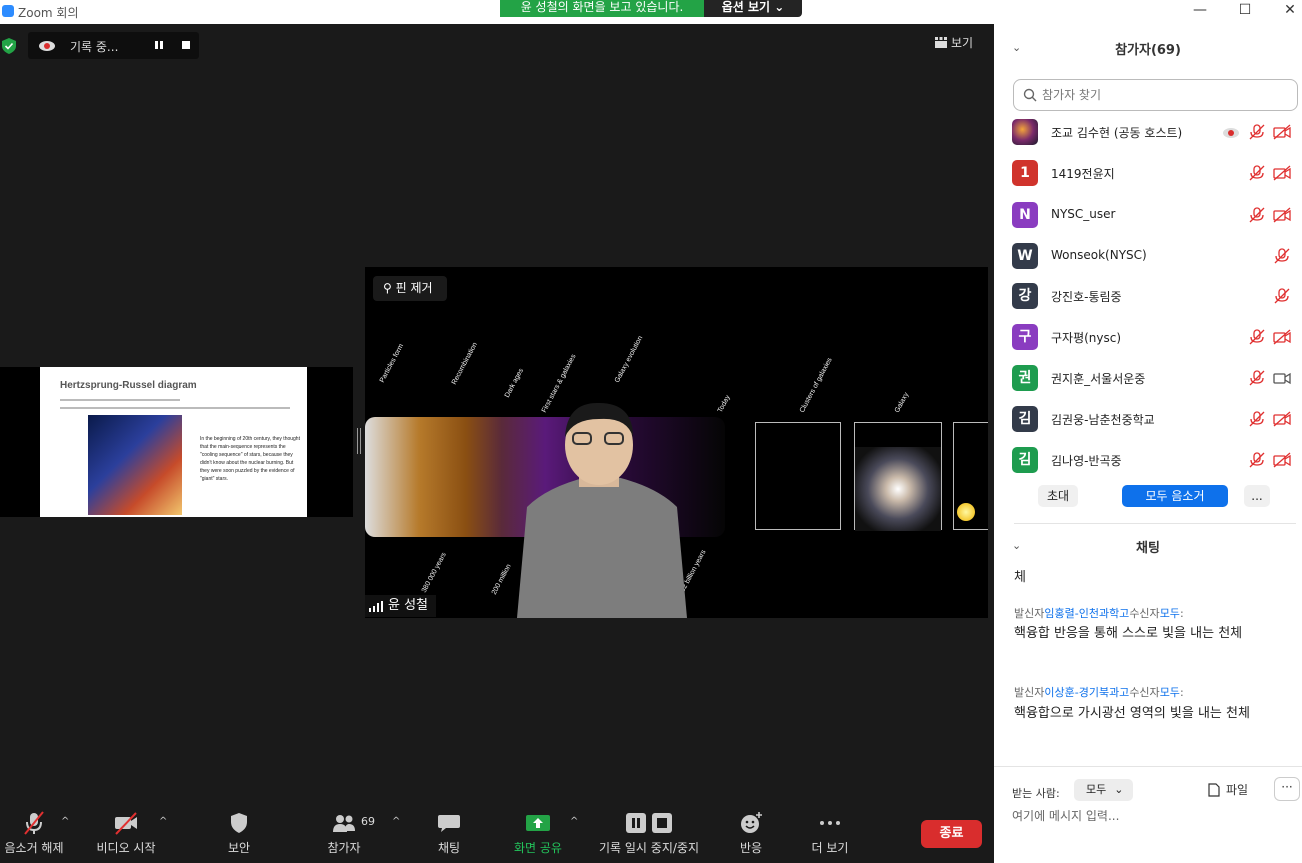  Describe the element at coordinates (1154, 215) in the screenshot. I see `participant-row: N NYSC_user` at that location.